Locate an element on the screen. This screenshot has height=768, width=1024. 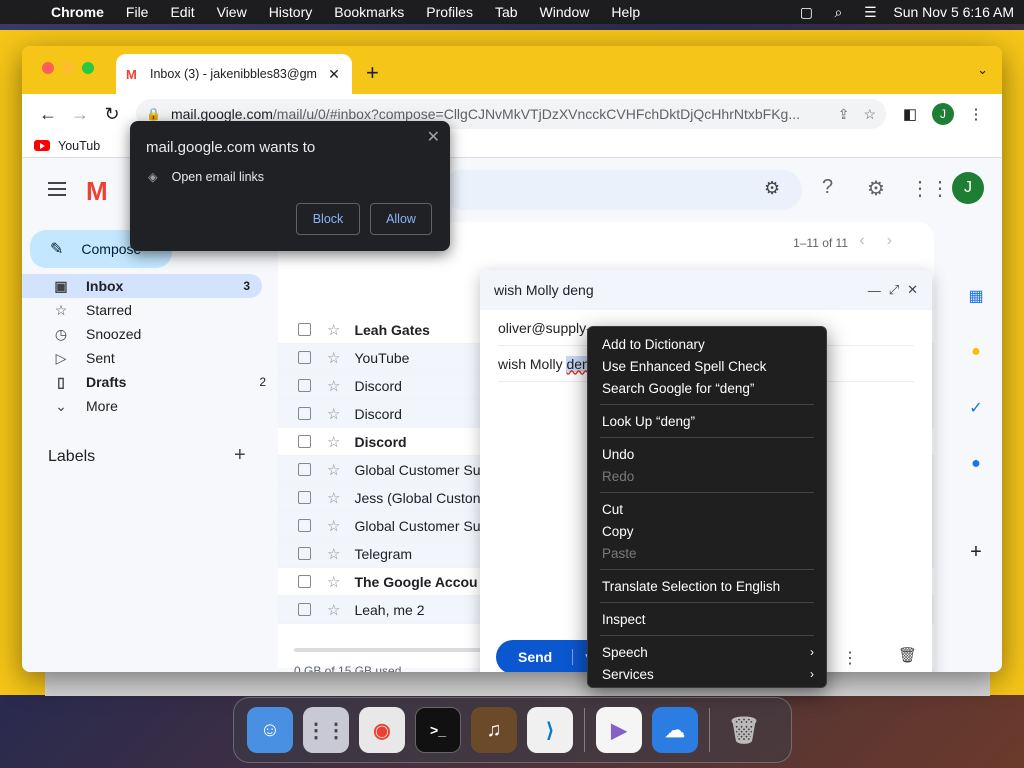
menu-profiles: Profiles is located at coordinates (449, 12).